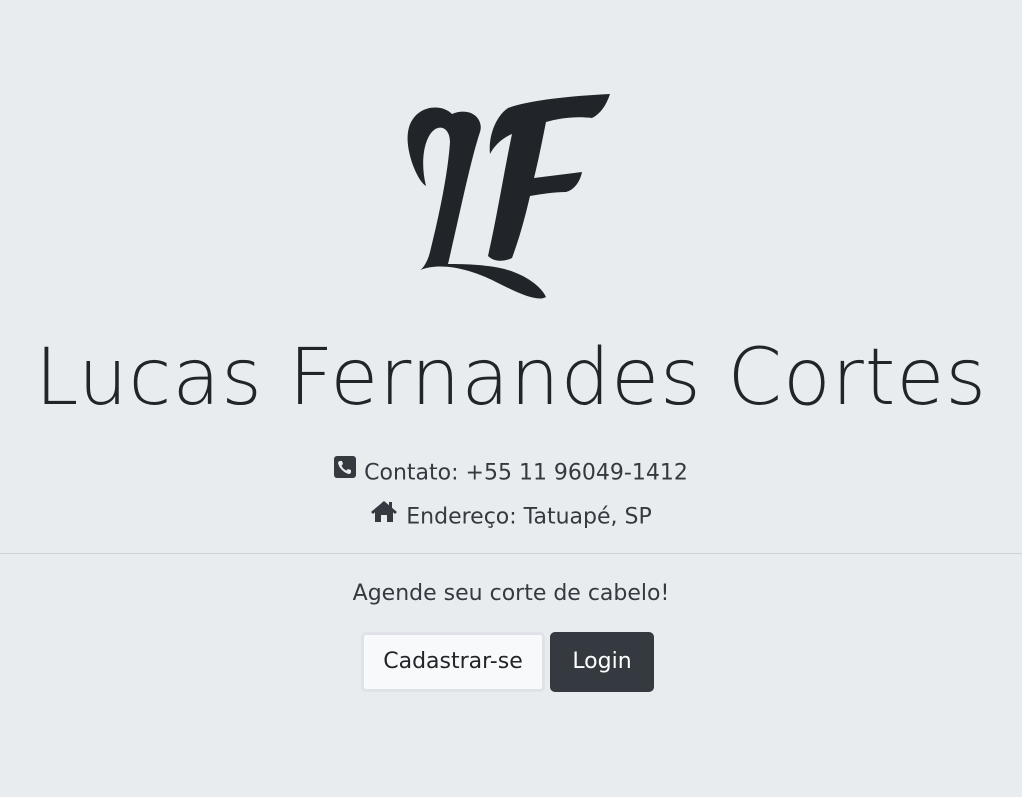 The width and height of the screenshot is (1022, 797). Describe the element at coordinates (508, 196) in the screenshot. I see `lf-monogram-logo` at that location.